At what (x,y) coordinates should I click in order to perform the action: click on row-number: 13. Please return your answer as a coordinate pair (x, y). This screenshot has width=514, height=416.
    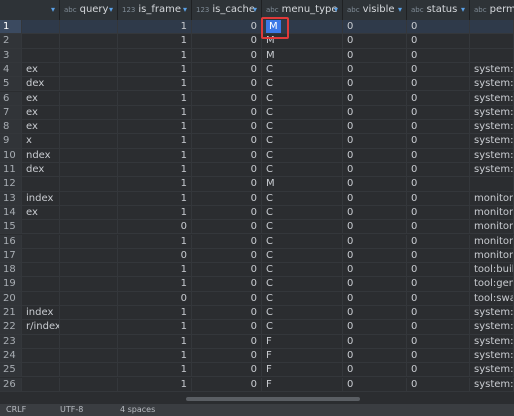
    Looking at the image, I should click on (11, 198).